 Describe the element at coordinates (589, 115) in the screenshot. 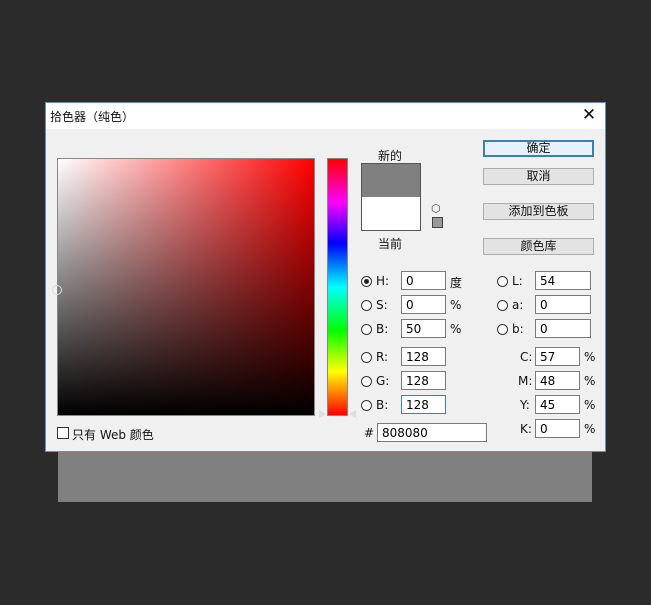

I see `close-icon: ✕` at that location.